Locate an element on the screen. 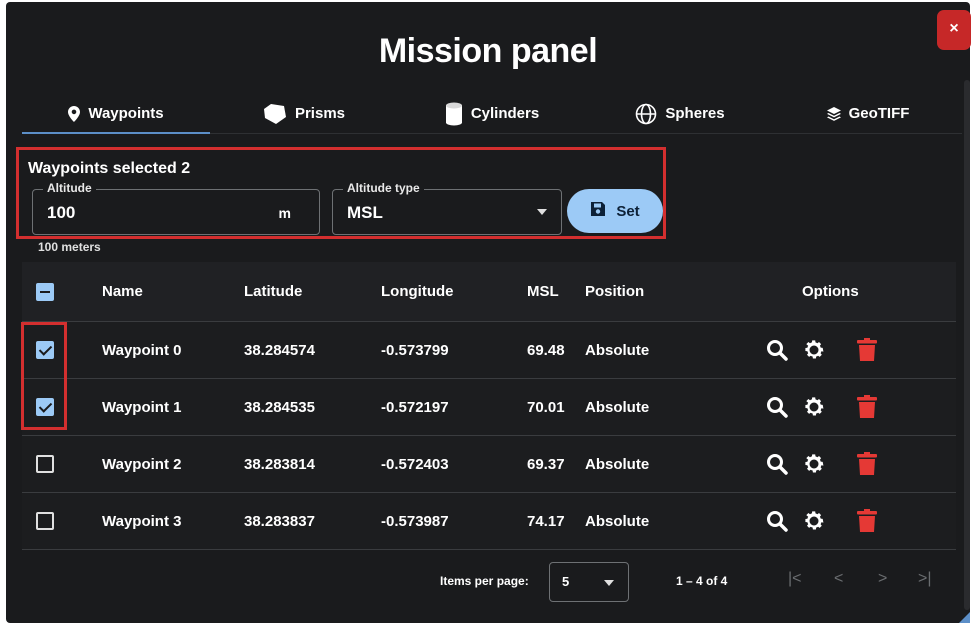  header-msl: MSL is located at coordinates (543, 291).